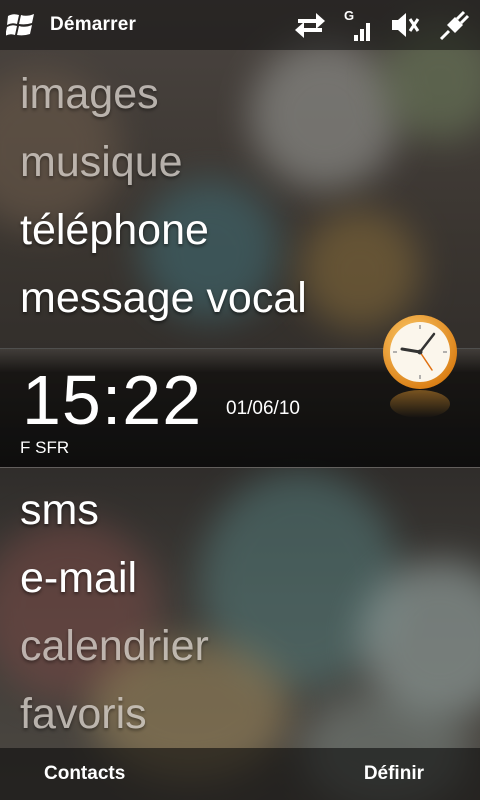 The image size is (480, 800). I want to click on menu-item-telephone: téléphone, so click(114, 230).